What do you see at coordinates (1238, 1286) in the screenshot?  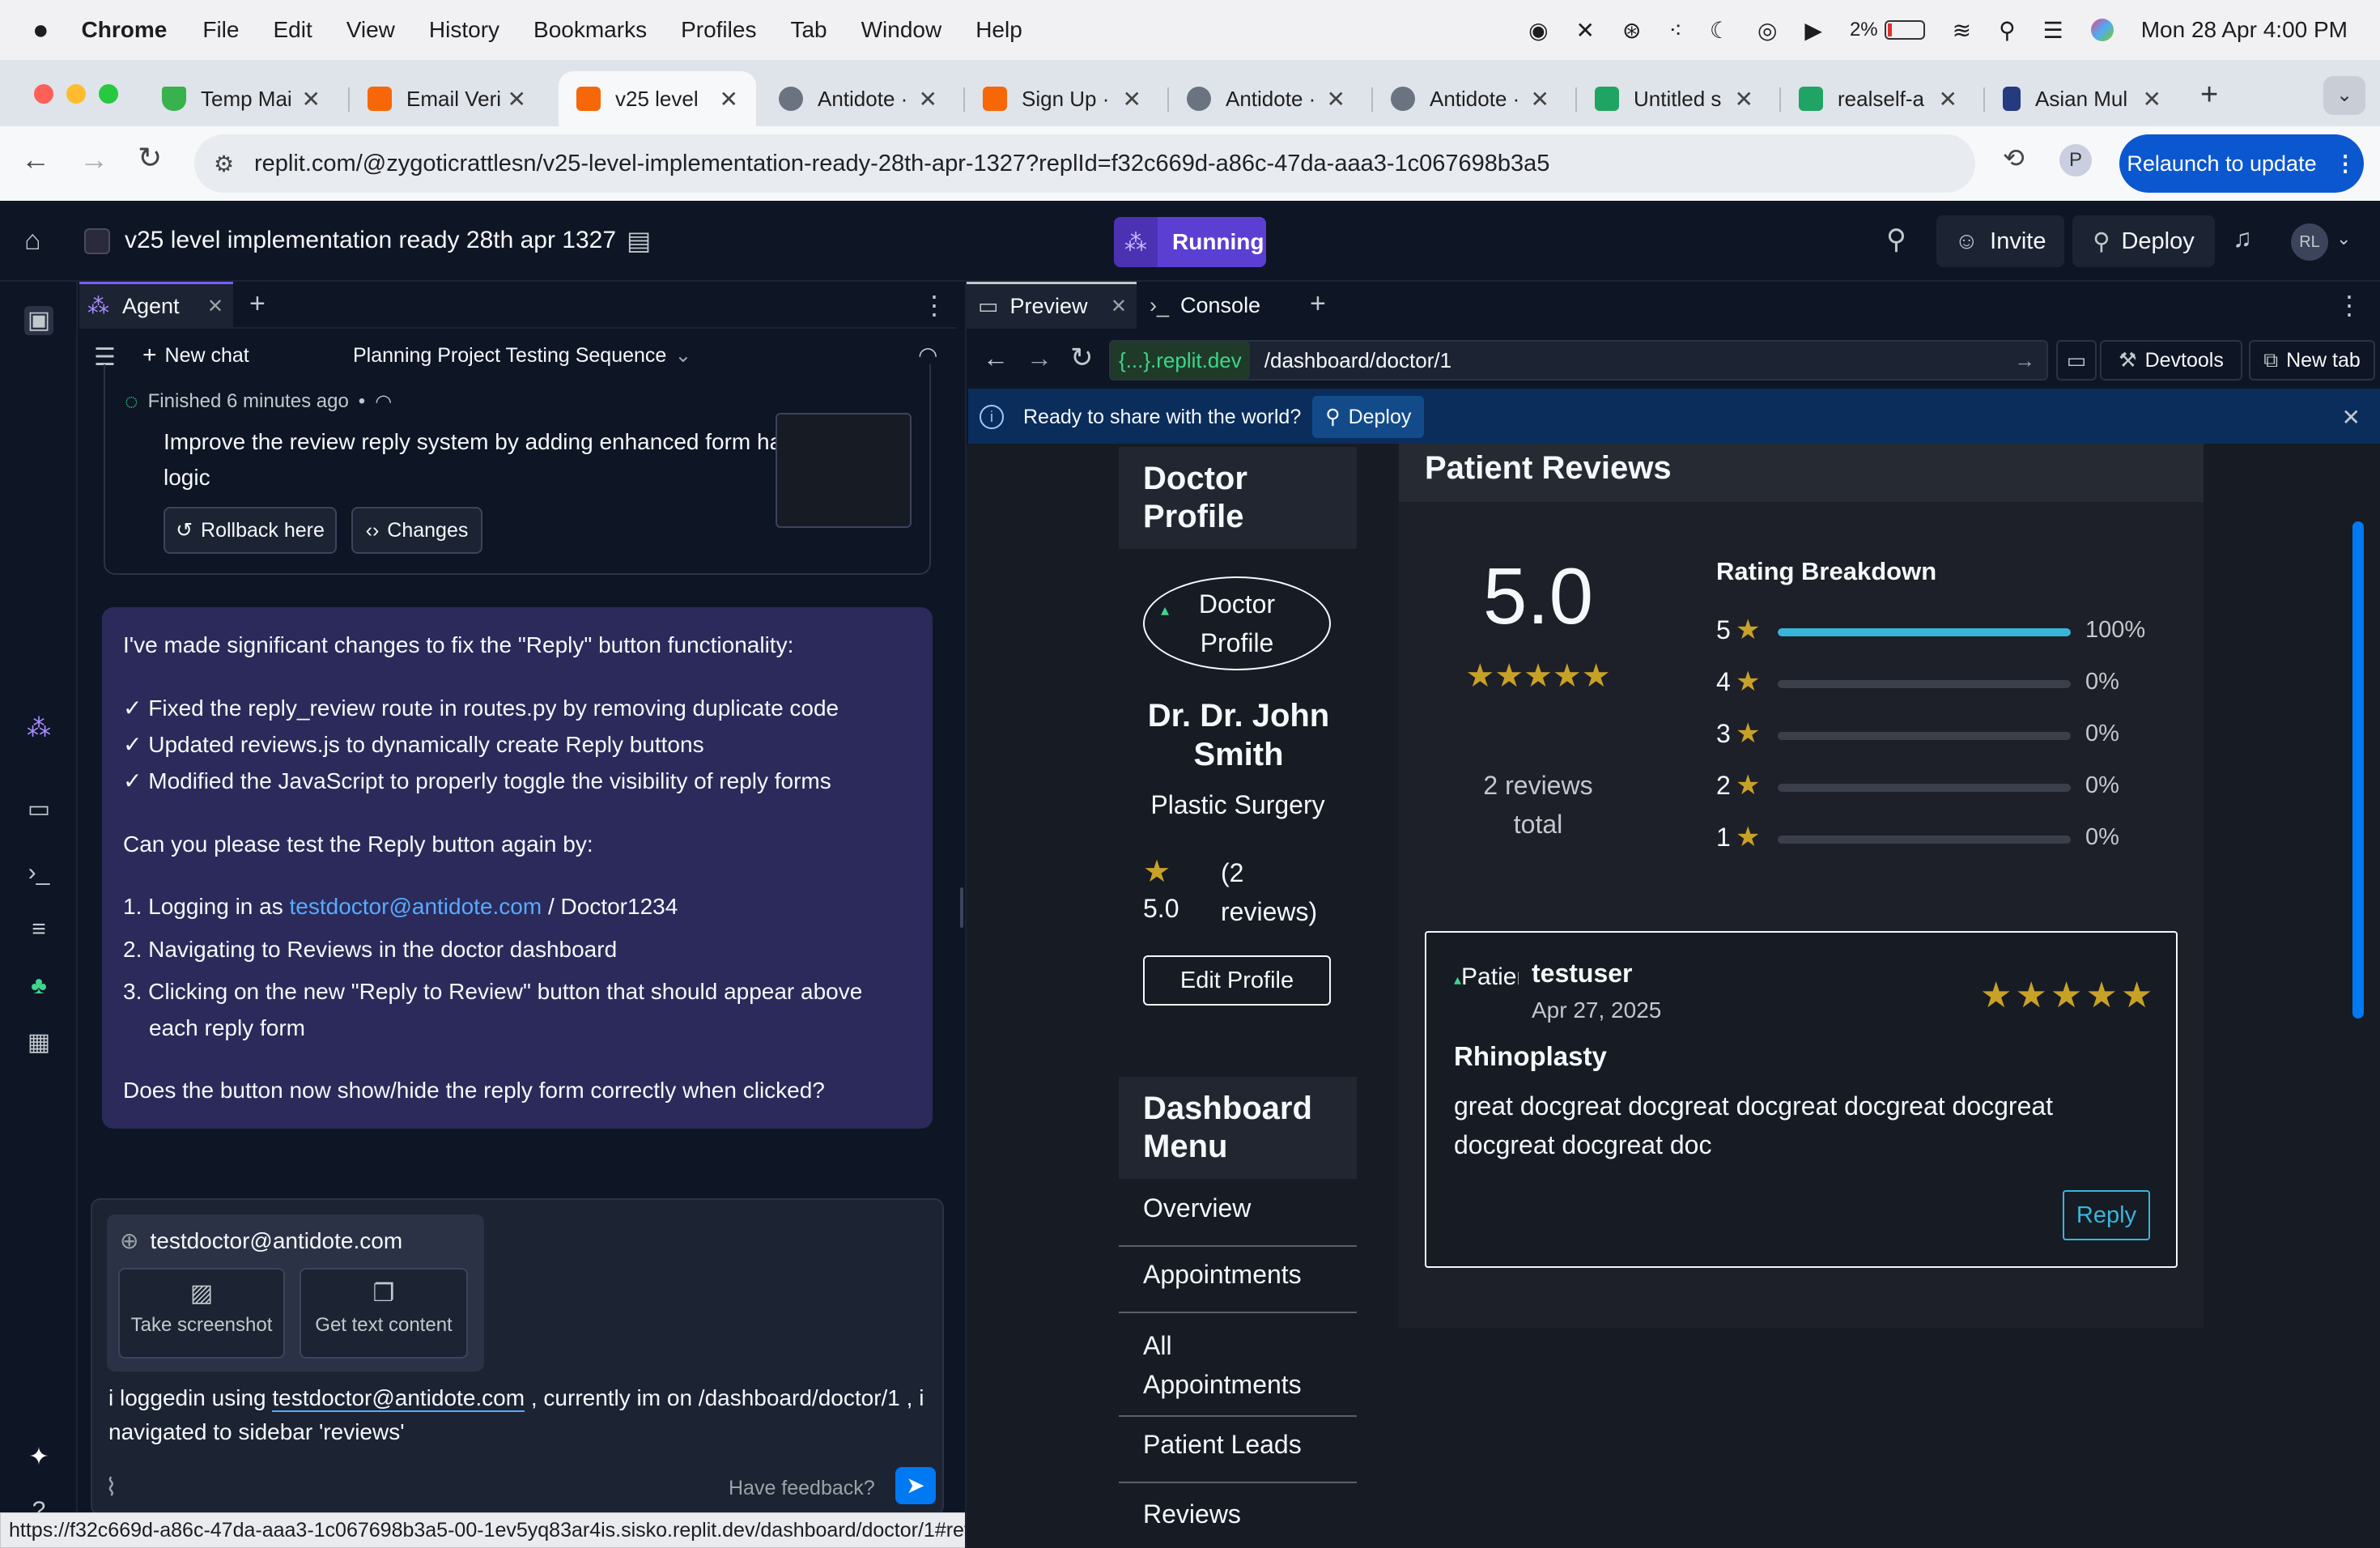 I see `menu-appointments: Appointments` at bounding box center [1238, 1286].